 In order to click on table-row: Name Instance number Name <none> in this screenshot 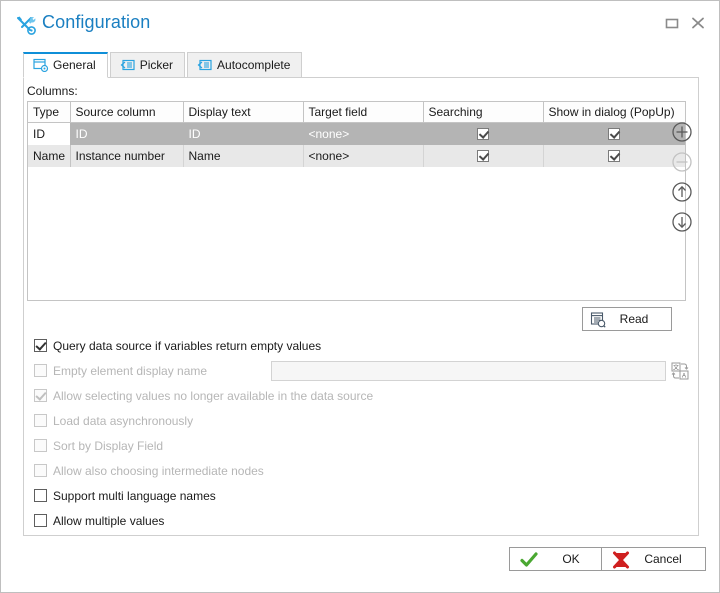, I will do `click(356, 156)`.